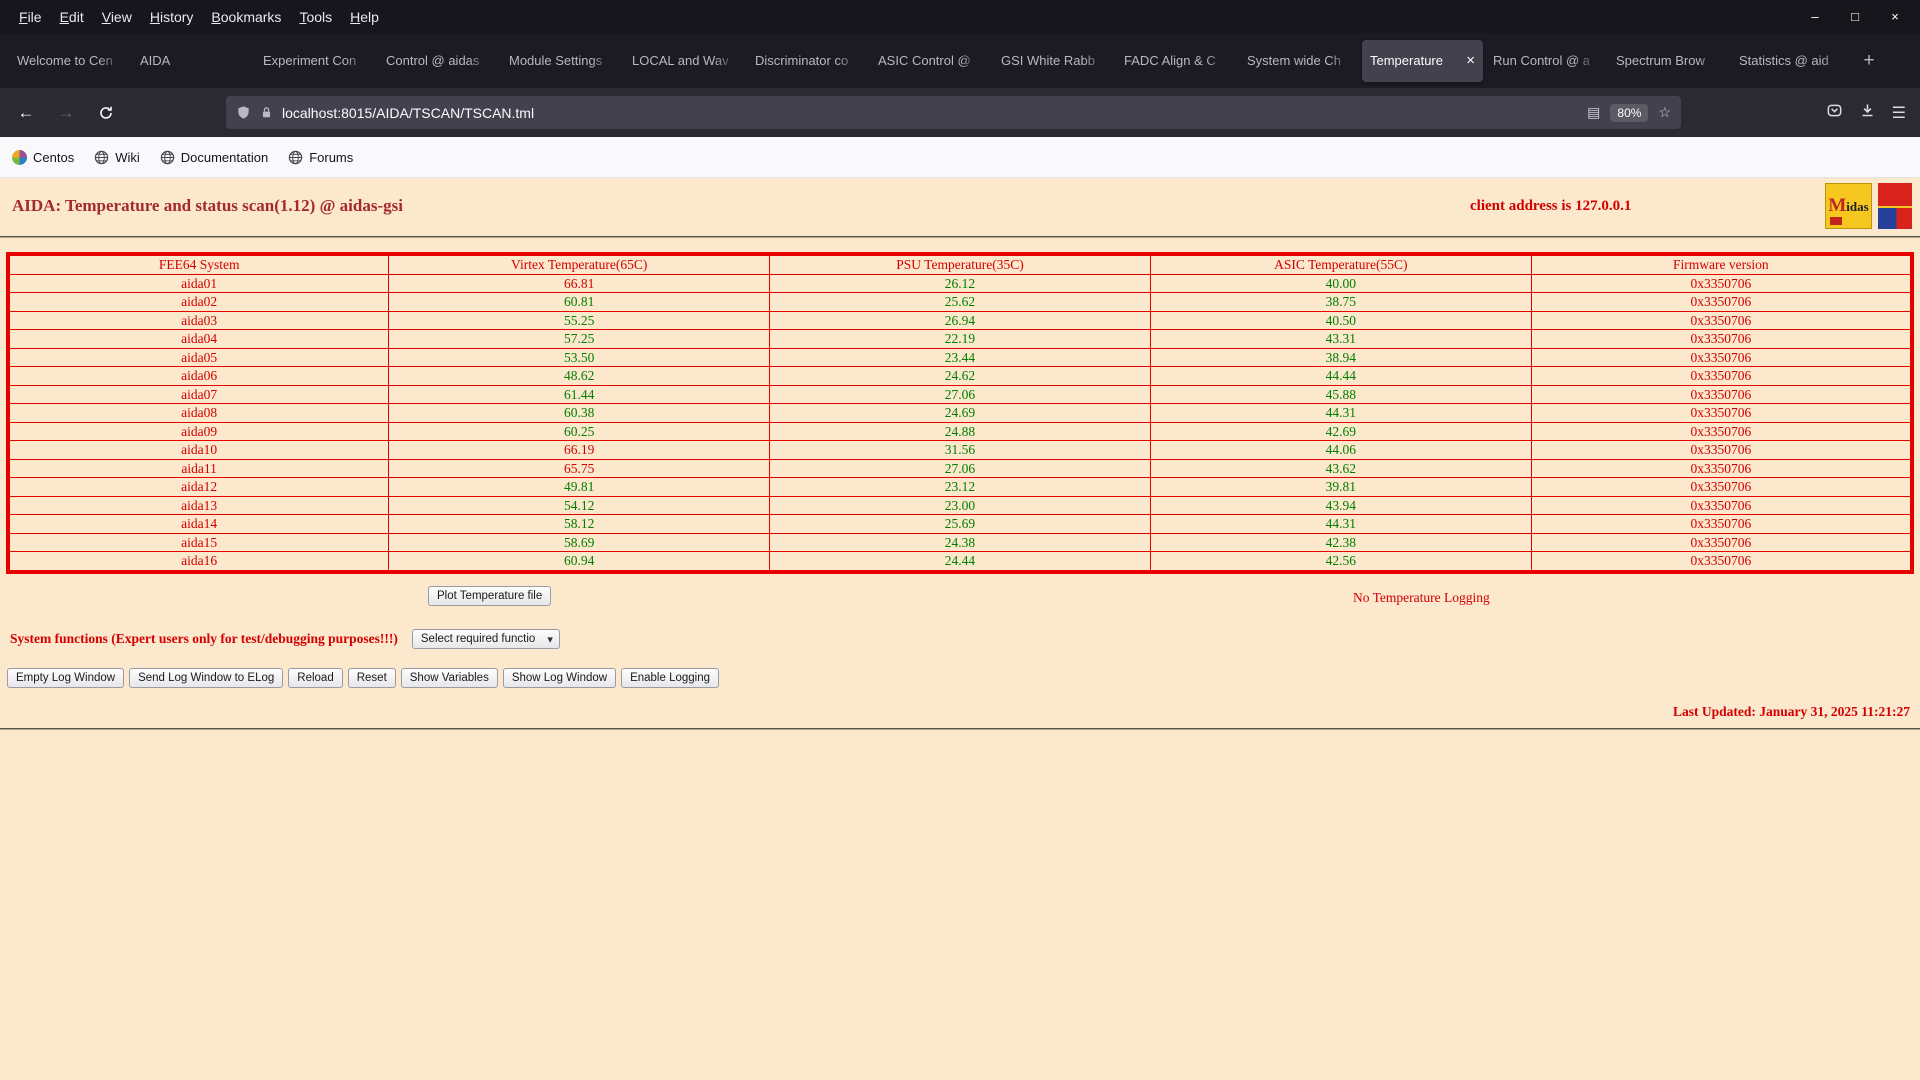 The width and height of the screenshot is (1920, 1080). What do you see at coordinates (1470, 60) in the screenshot?
I see `close-tab-icon: ×` at bounding box center [1470, 60].